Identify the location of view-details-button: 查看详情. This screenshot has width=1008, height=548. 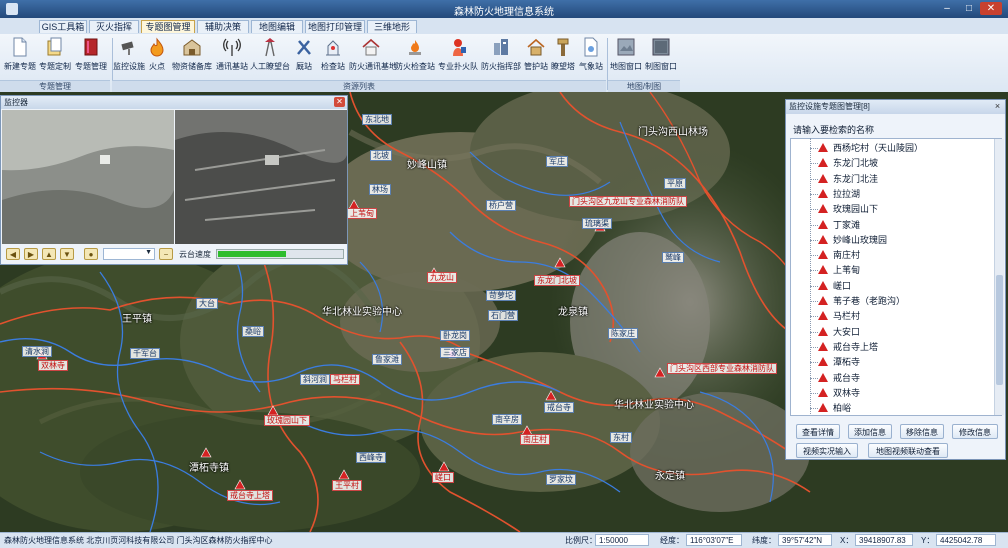
(818, 431).